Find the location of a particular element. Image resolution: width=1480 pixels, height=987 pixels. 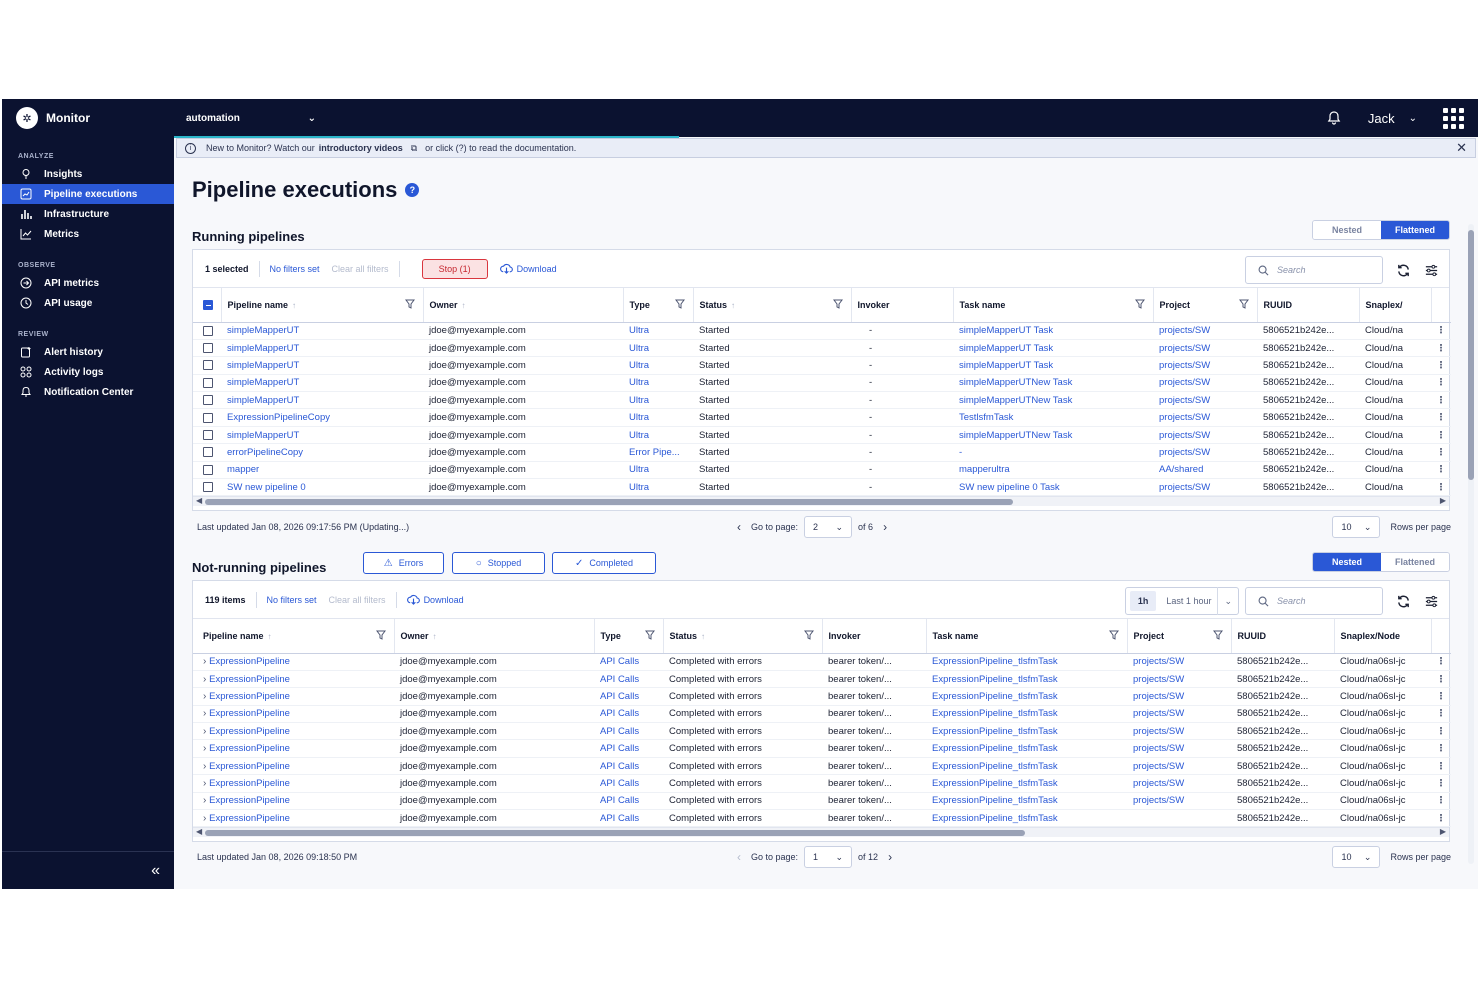

scrollbar-thumb is located at coordinates (615, 833).